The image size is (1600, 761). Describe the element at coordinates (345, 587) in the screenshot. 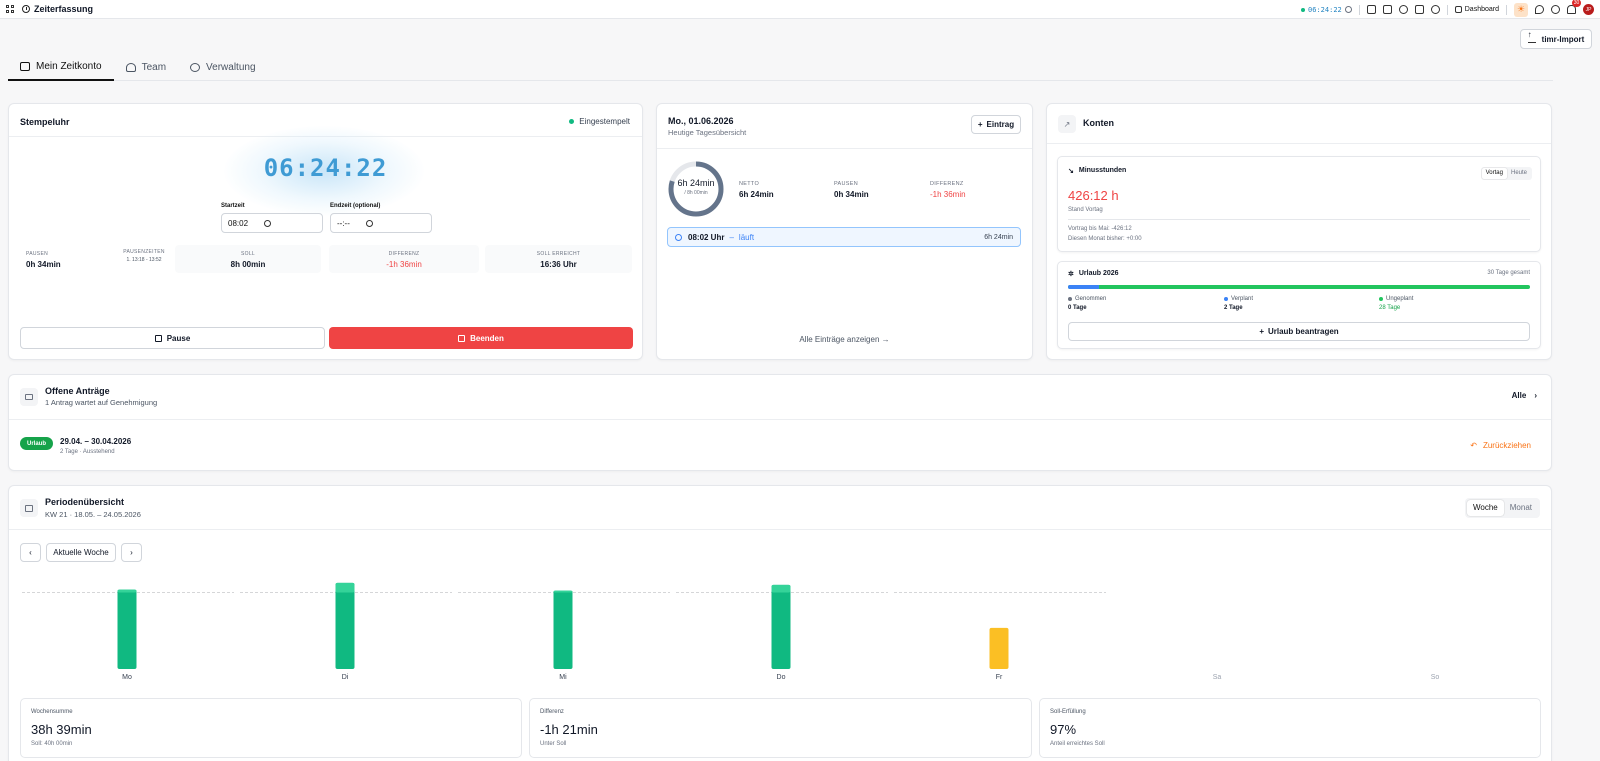

I see `overtime-di` at that location.